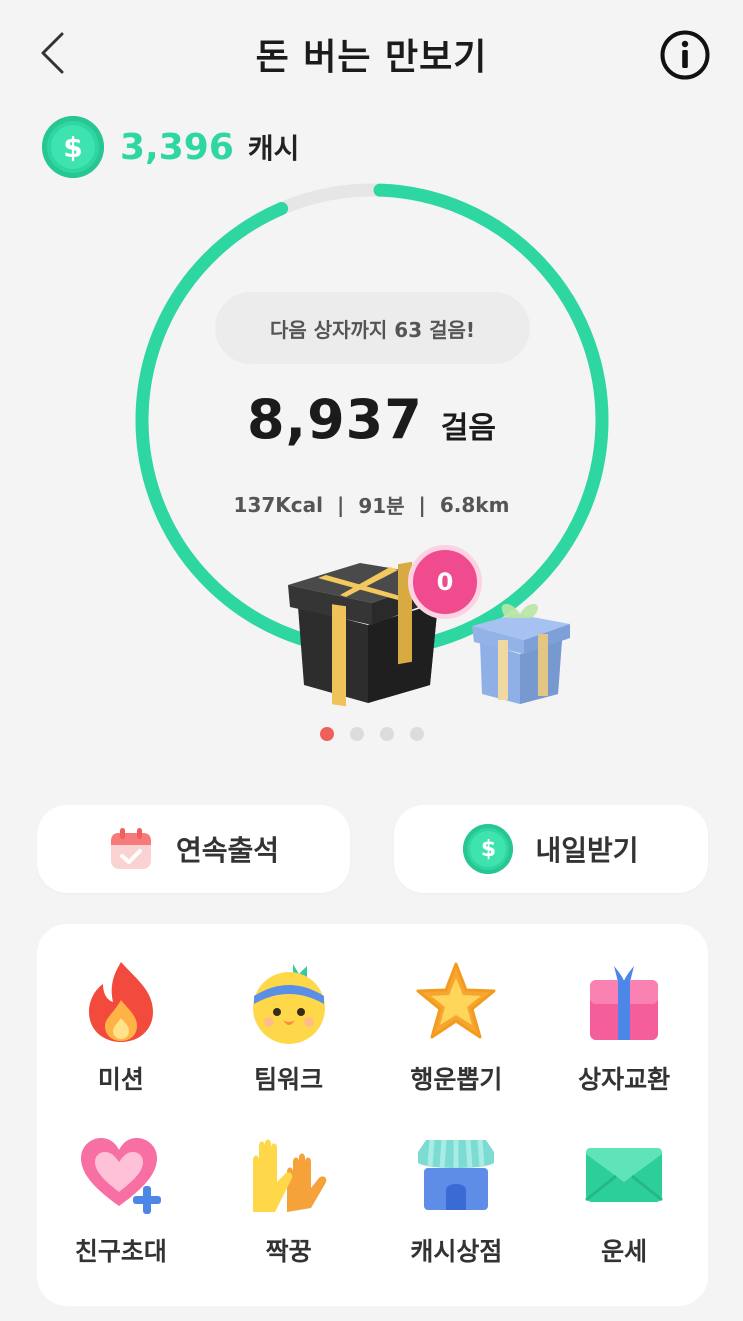 This screenshot has width=743, height=1321. Describe the element at coordinates (120, 1251) in the screenshot. I see `menu-label: 친구초대` at that location.